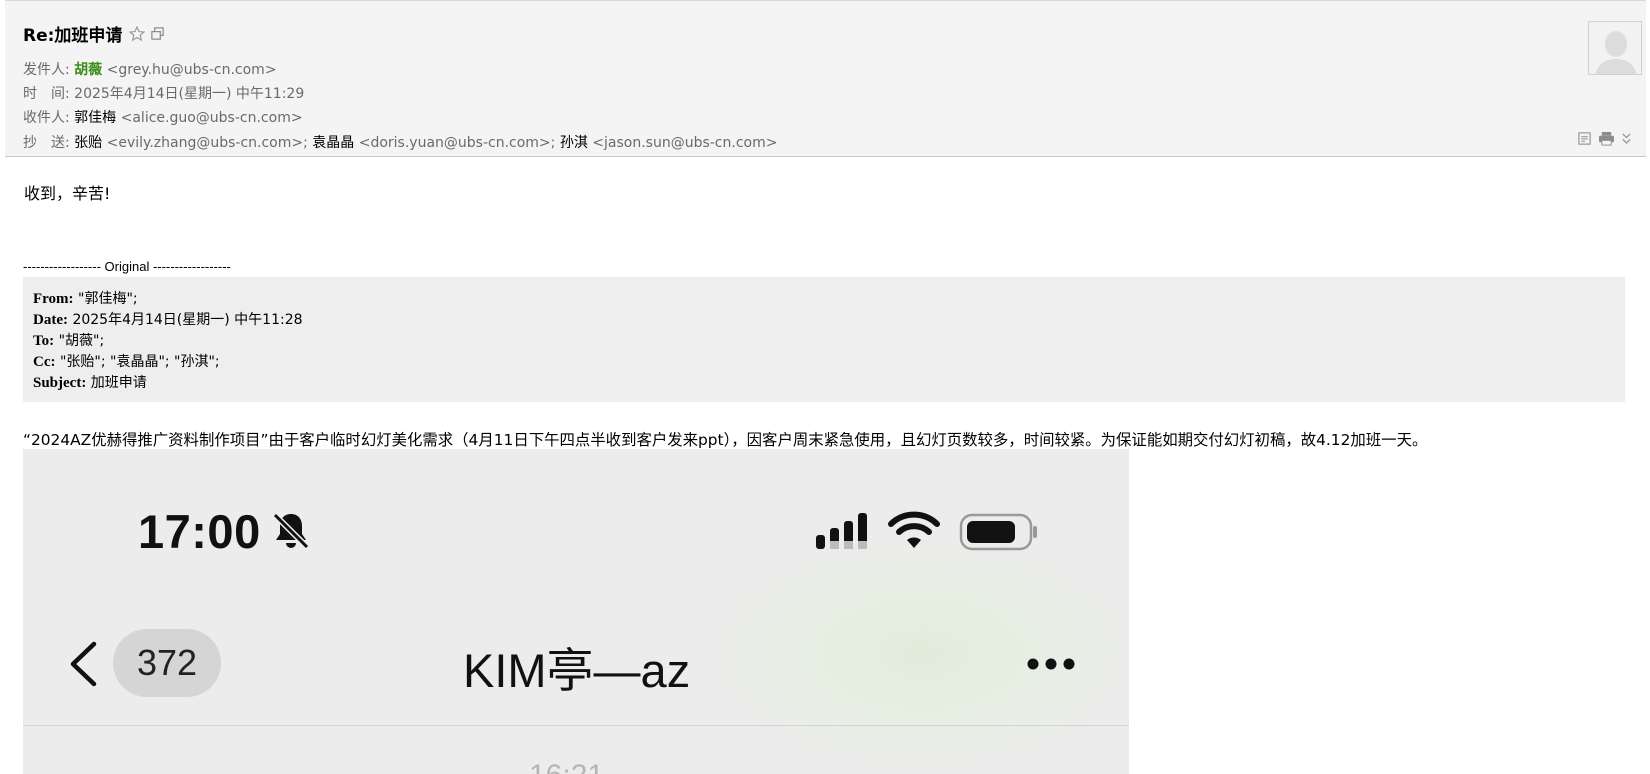  I want to click on signal-icon, so click(845, 533).